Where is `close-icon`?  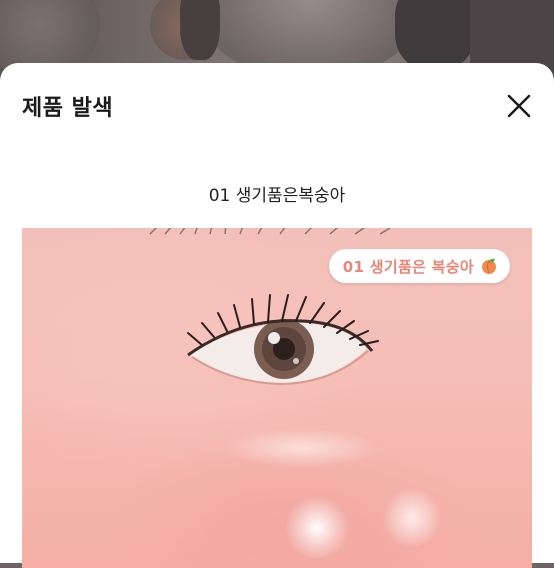 close-icon is located at coordinates (519, 106).